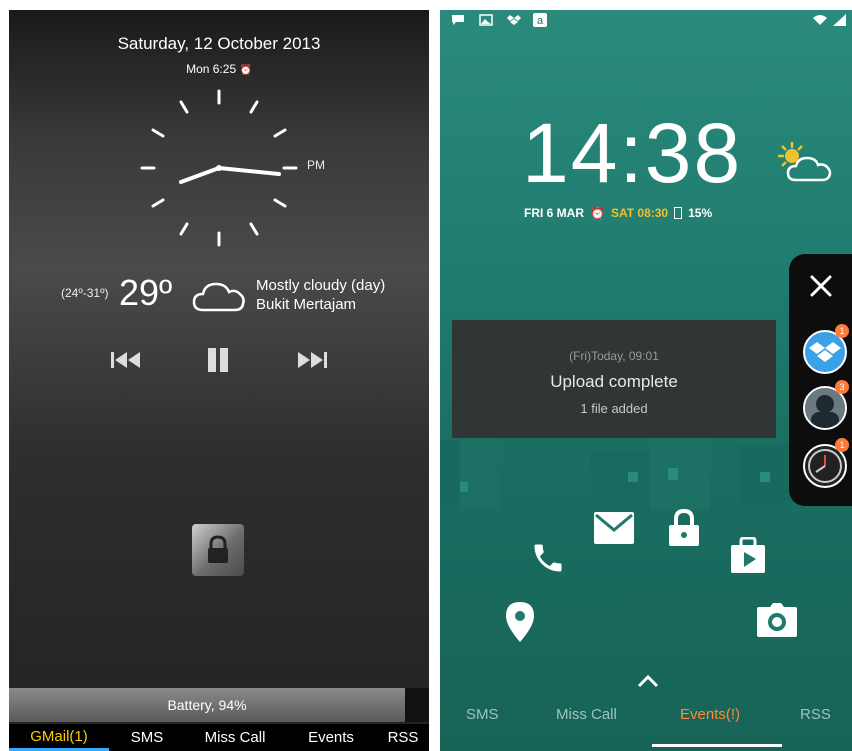 This screenshot has width=852, height=751. I want to click on lock-icon, so click(684, 527).